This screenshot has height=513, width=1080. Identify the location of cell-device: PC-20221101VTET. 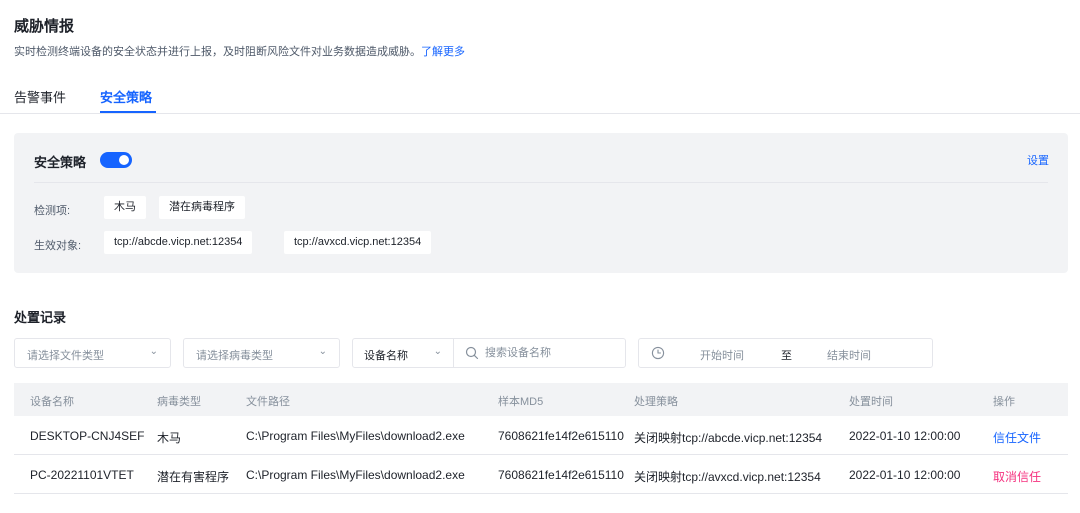
(82, 475).